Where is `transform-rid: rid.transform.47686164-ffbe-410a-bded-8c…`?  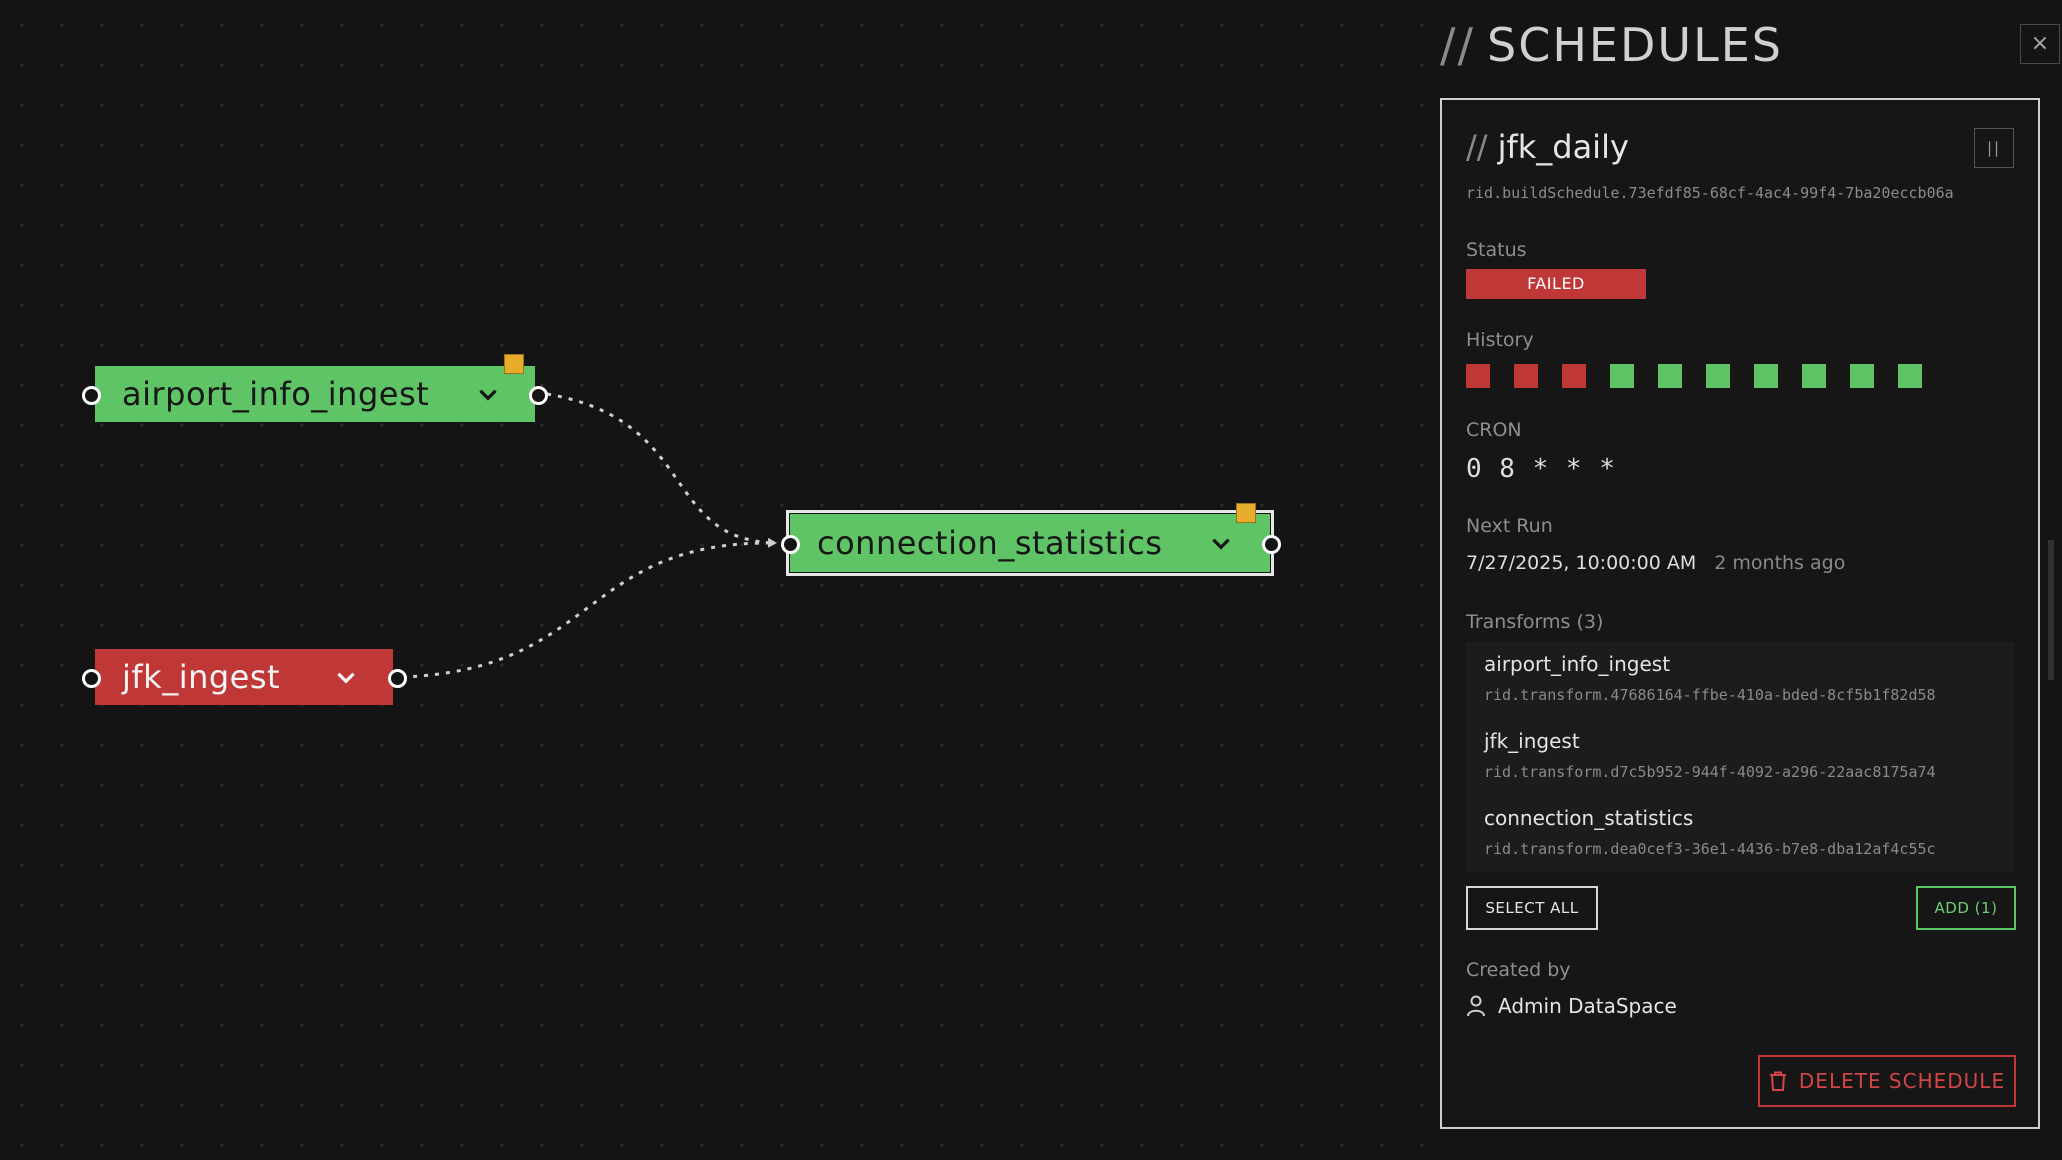 transform-rid: rid.transform.47686164-ffbe-410a-bded-8c… is located at coordinates (1710, 695).